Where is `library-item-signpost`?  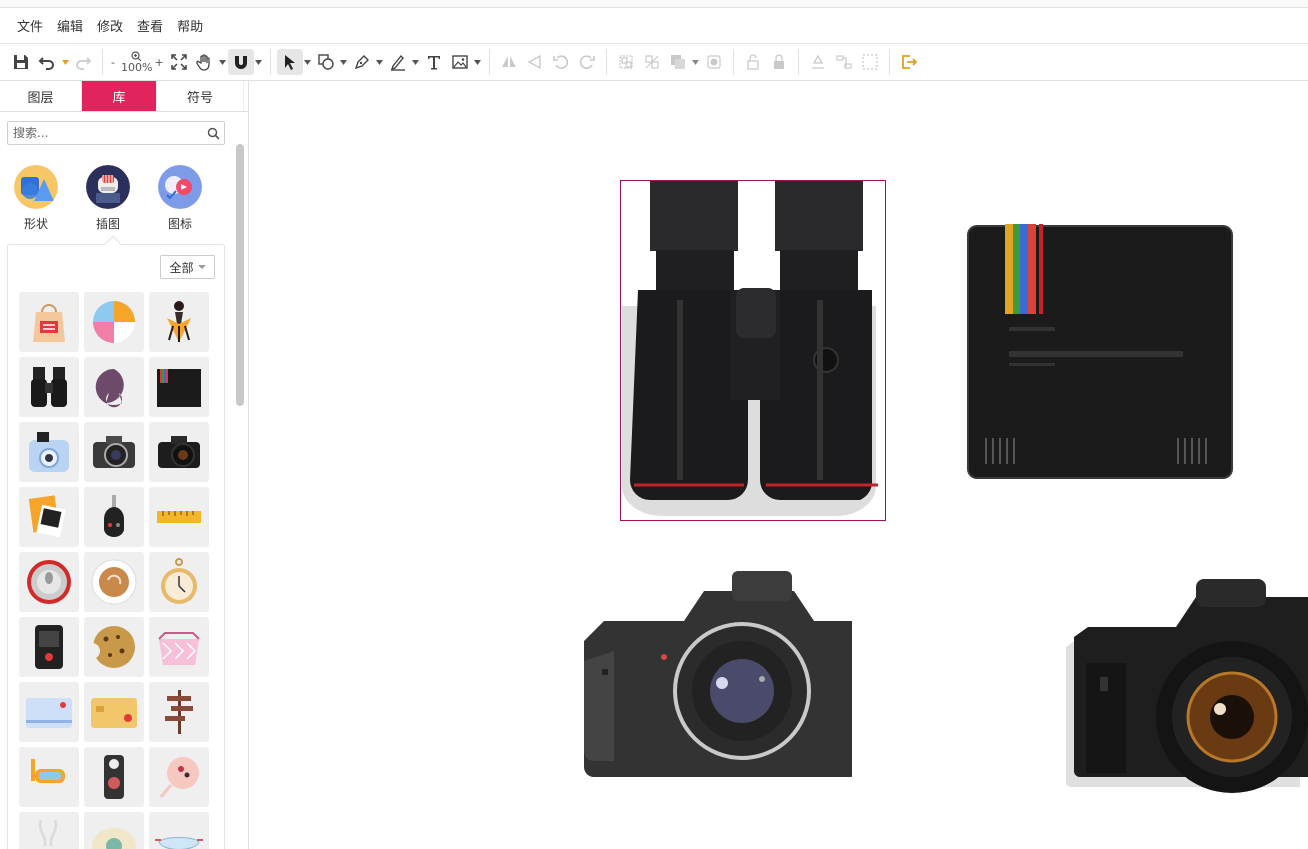 library-item-signpost is located at coordinates (179, 712).